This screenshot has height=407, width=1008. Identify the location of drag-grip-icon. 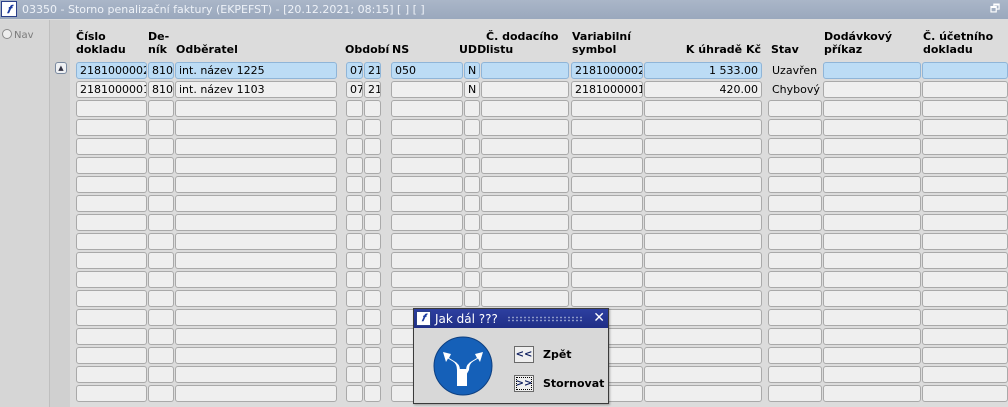
(544, 319).